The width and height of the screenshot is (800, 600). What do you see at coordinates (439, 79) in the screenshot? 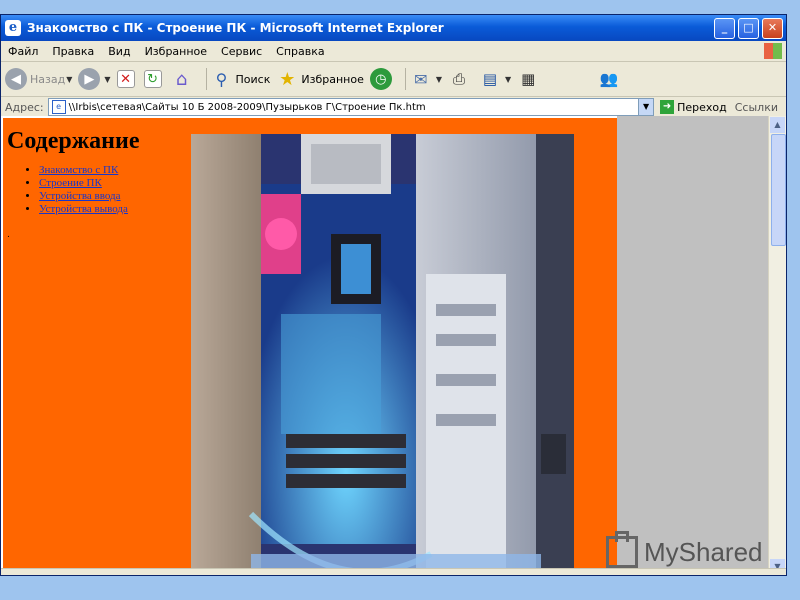
I see `mail-dropdown-icon: ▼` at bounding box center [439, 79].